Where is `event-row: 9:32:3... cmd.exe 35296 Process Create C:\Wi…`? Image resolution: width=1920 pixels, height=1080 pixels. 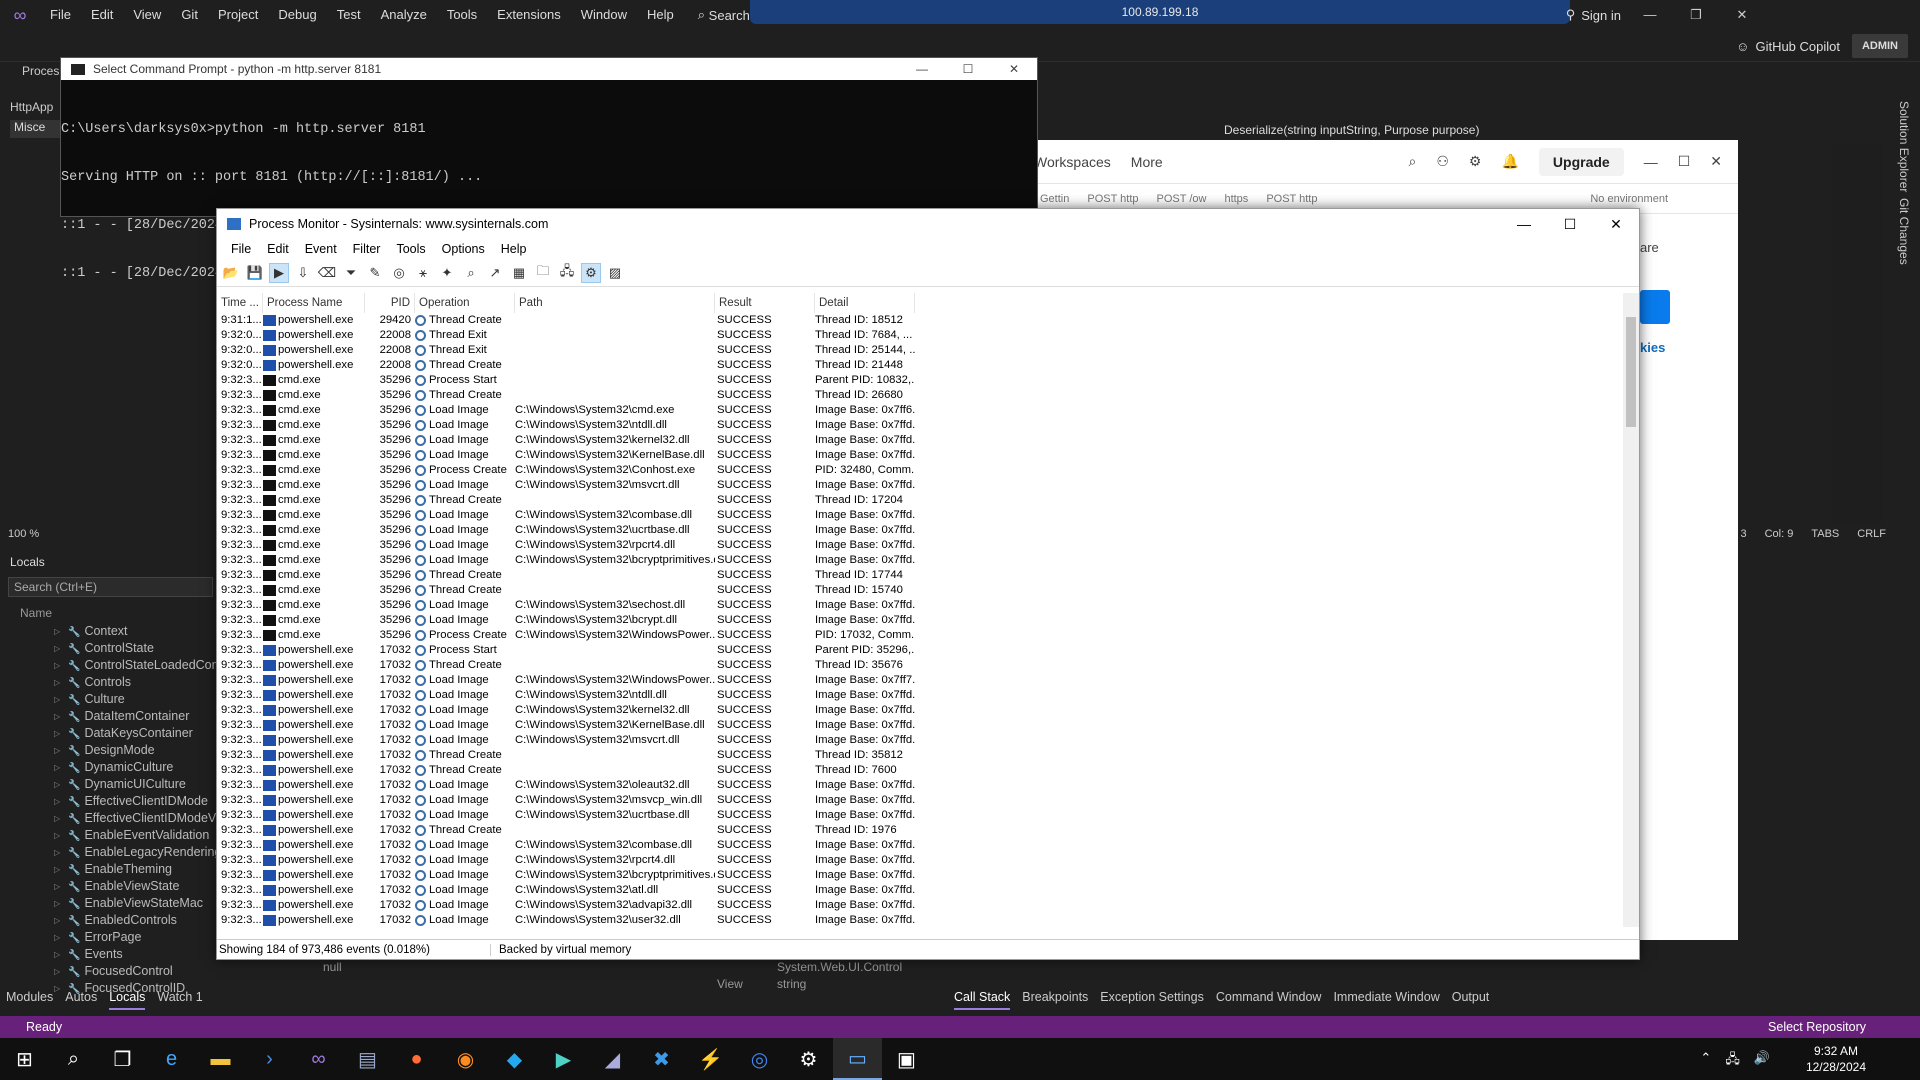
event-row: 9:32:3... cmd.exe 35296 Process Create C:\Wi… is located at coordinates (921, 470).